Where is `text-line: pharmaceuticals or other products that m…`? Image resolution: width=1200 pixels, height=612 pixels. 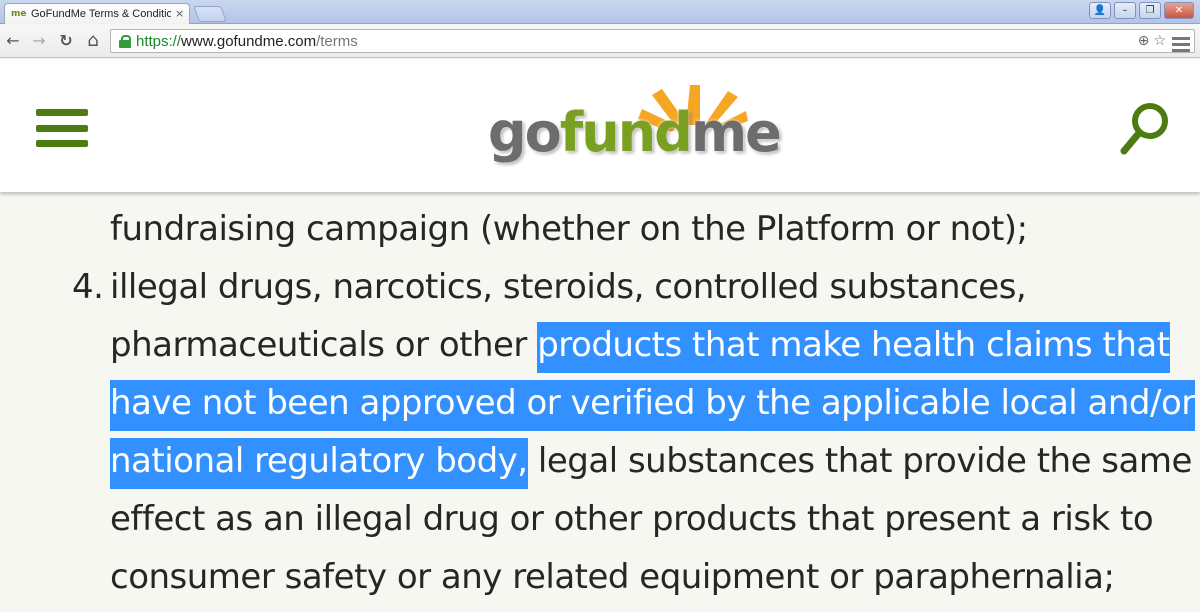
text-line: pharmaceuticals or other products that m… is located at coordinates (655, 345).